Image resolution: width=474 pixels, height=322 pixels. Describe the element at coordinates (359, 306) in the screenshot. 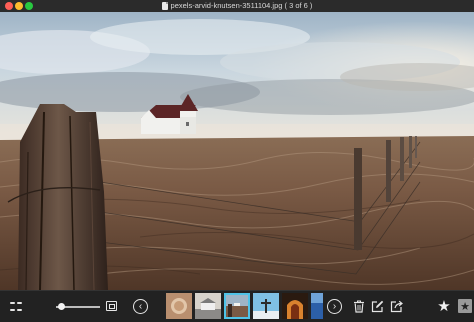

I see `trash-icon` at that location.